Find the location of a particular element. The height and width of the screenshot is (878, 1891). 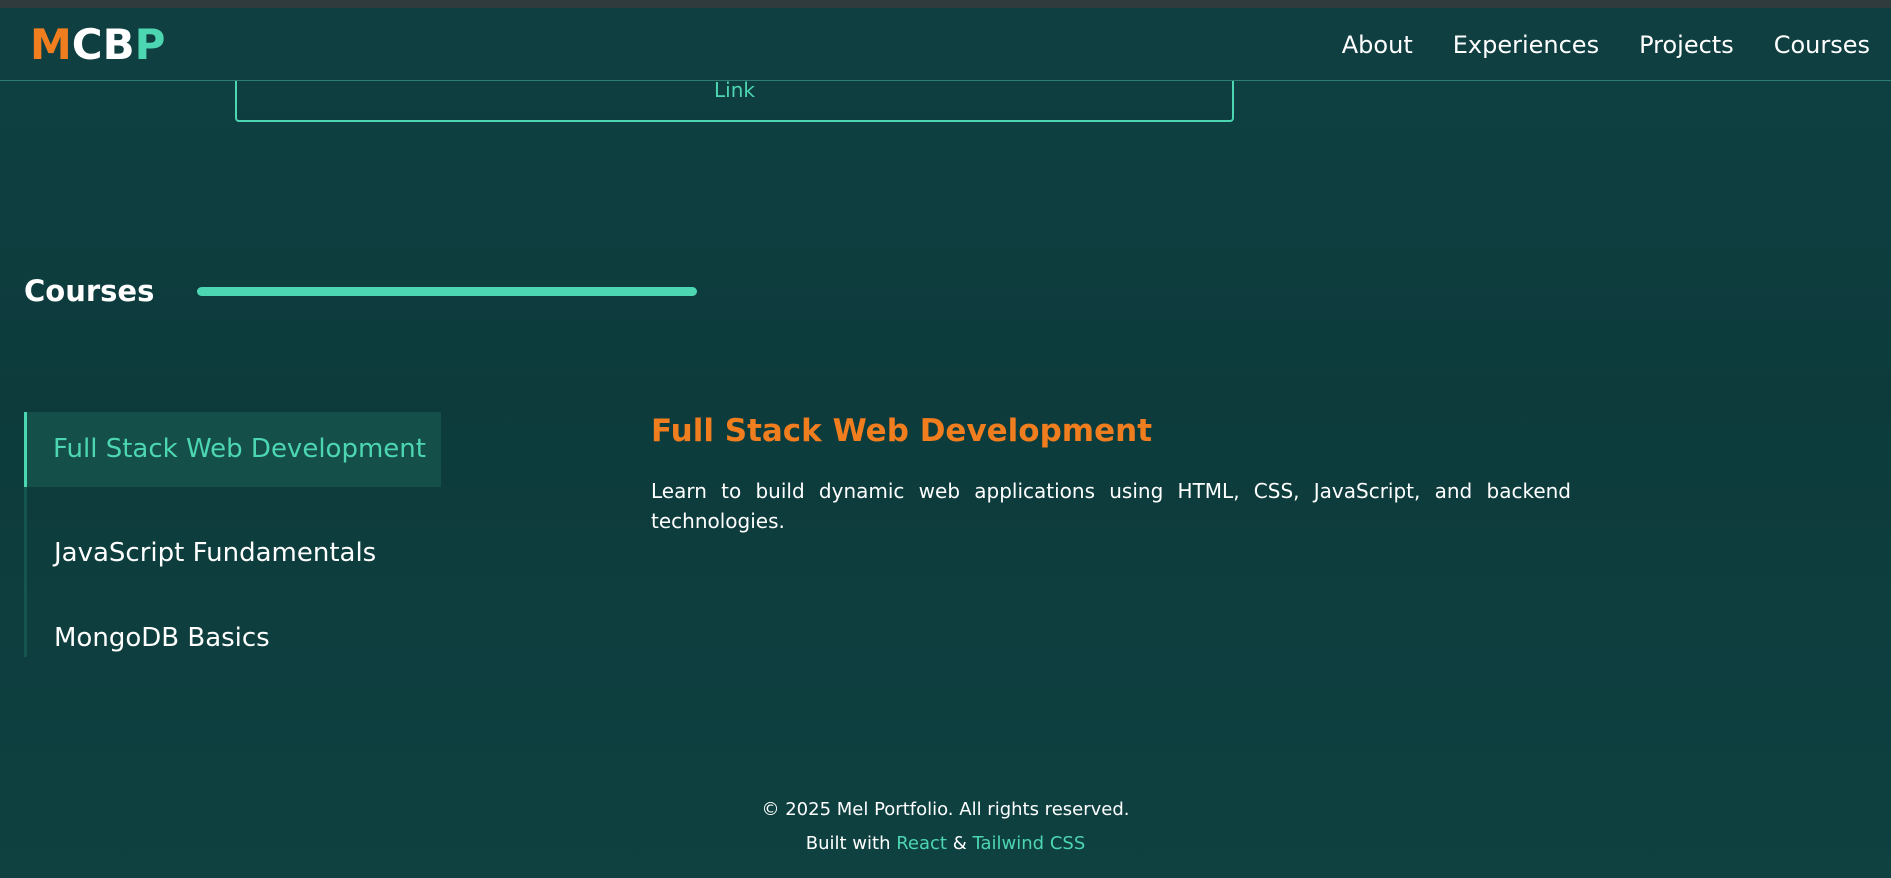

nav-link-projects: Projects is located at coordinates (1686, 45).